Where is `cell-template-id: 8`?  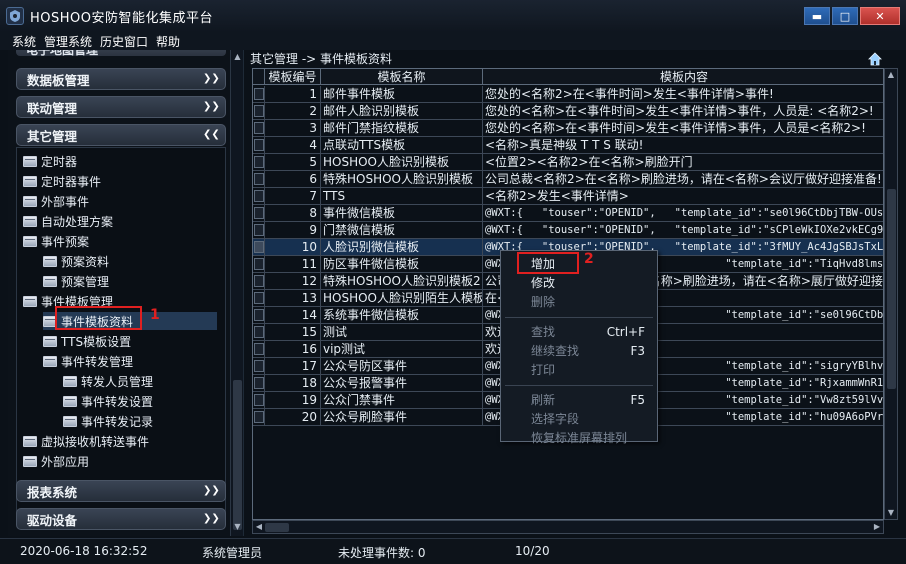
cell-template-id: 8 is located at coordinates (293, 213).